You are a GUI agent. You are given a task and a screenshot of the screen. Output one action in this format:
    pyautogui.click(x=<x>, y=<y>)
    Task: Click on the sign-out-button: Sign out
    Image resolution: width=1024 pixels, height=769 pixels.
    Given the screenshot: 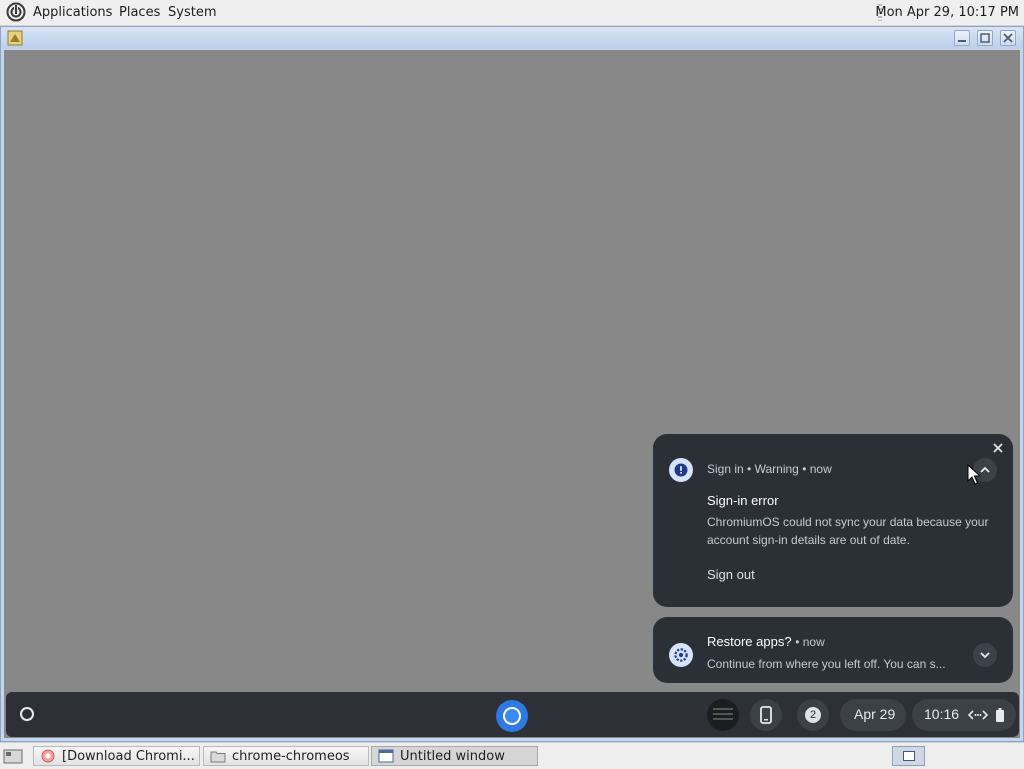 What is the action you would take?
    pyautogui.click(x=731, y=574)
    